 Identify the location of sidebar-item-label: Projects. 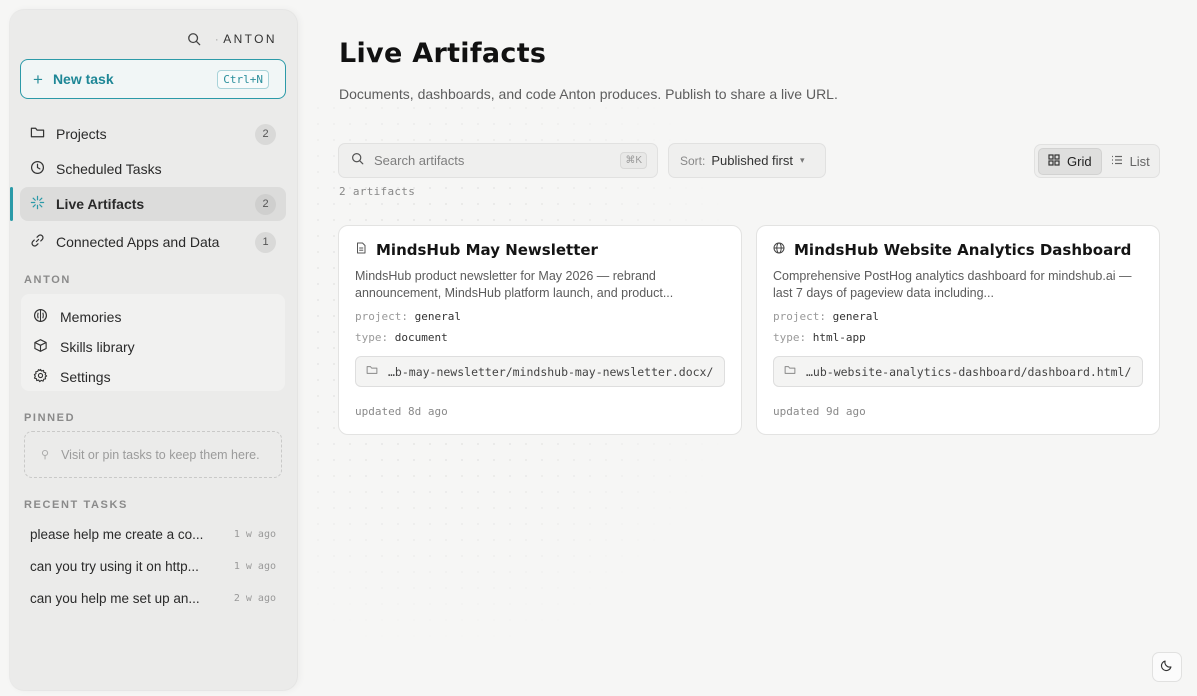
(81, 134).